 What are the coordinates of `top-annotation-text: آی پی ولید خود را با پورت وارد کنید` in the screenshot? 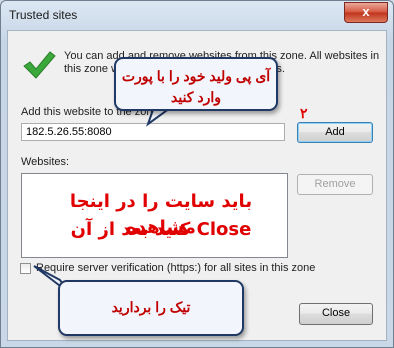 It's located at (196, 86).